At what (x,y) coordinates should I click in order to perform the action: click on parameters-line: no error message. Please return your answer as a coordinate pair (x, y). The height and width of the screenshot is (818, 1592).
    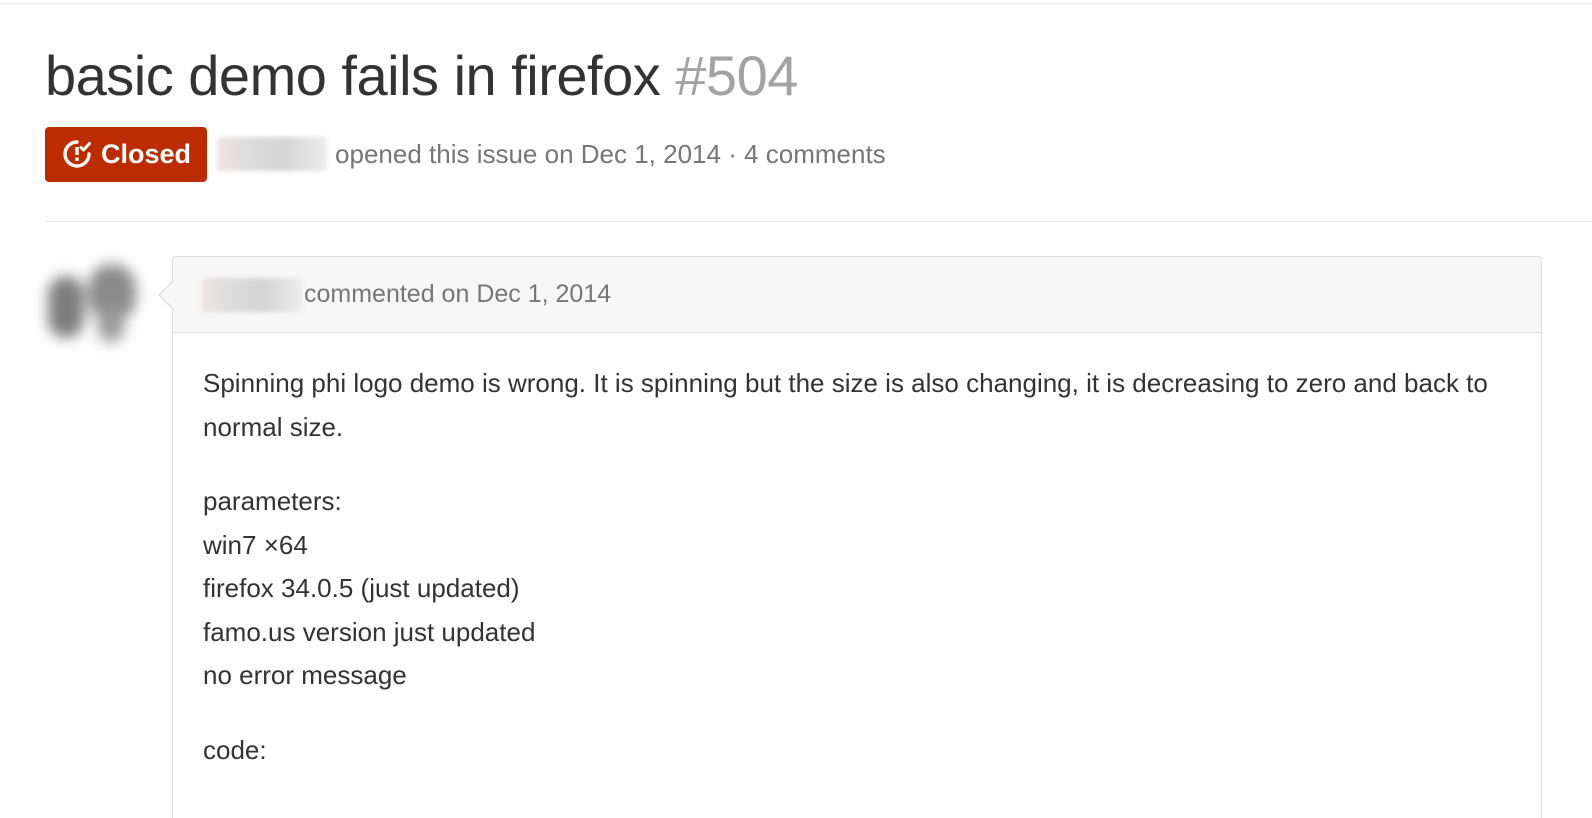
    Looking at the image, I should click on (305, 675).